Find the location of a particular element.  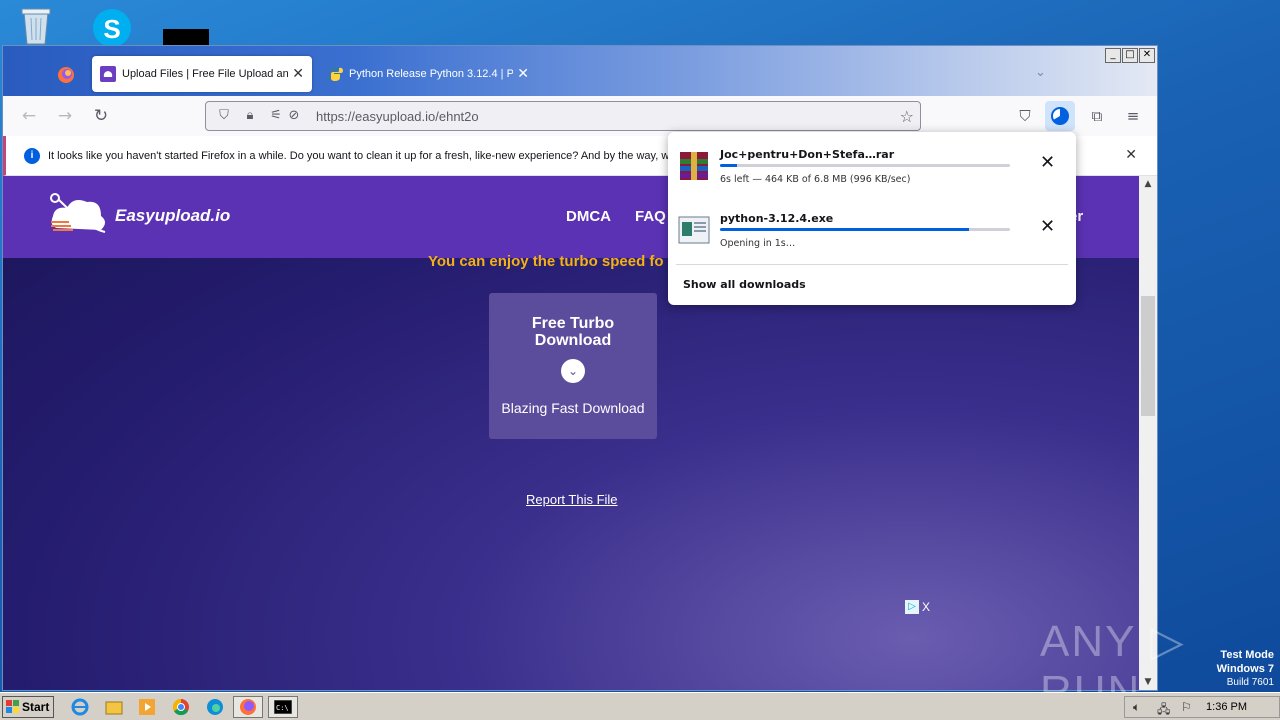

maximize-button: □ is located at coordinates (1130, 55).